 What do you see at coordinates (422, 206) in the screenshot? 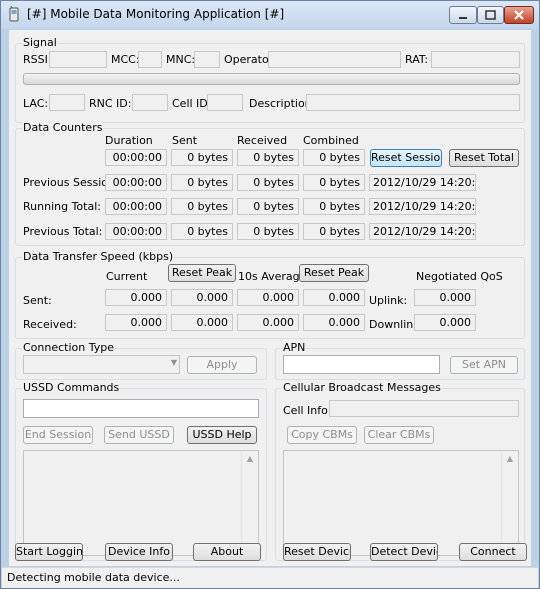
I see `running-total-timestamp: 2012/10/29 14:20:46` at bounding box center [422, 206].